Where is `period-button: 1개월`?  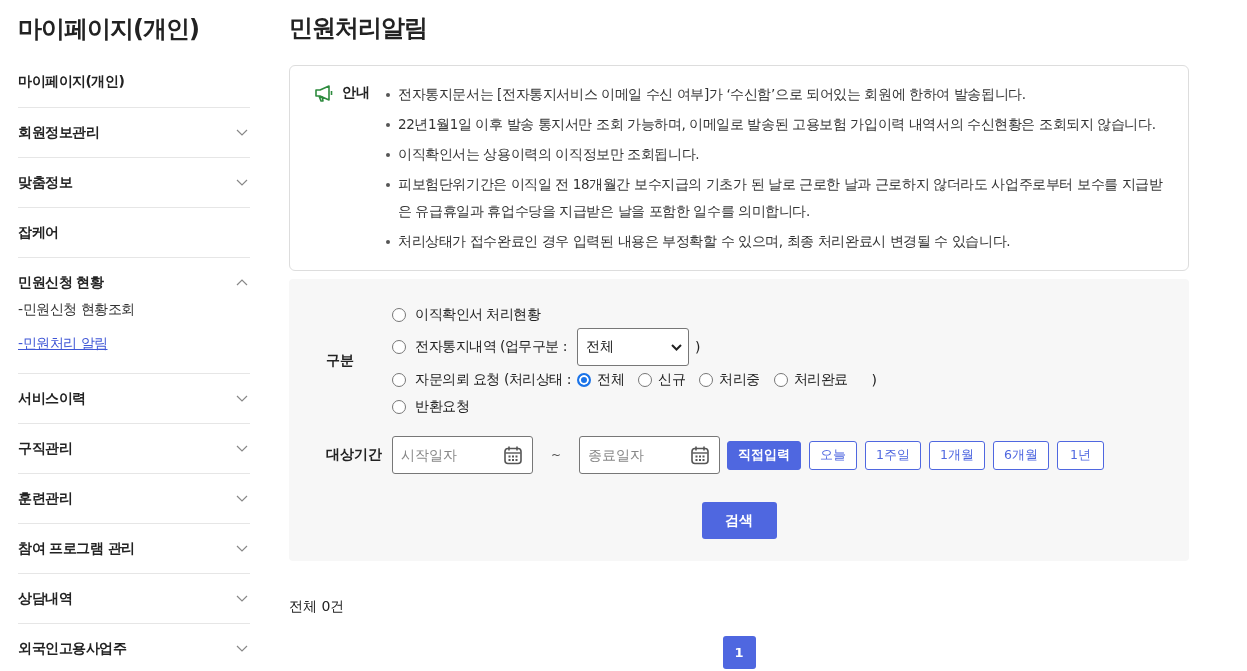
period-button: 1개월 is located at coordinates (957, 455).